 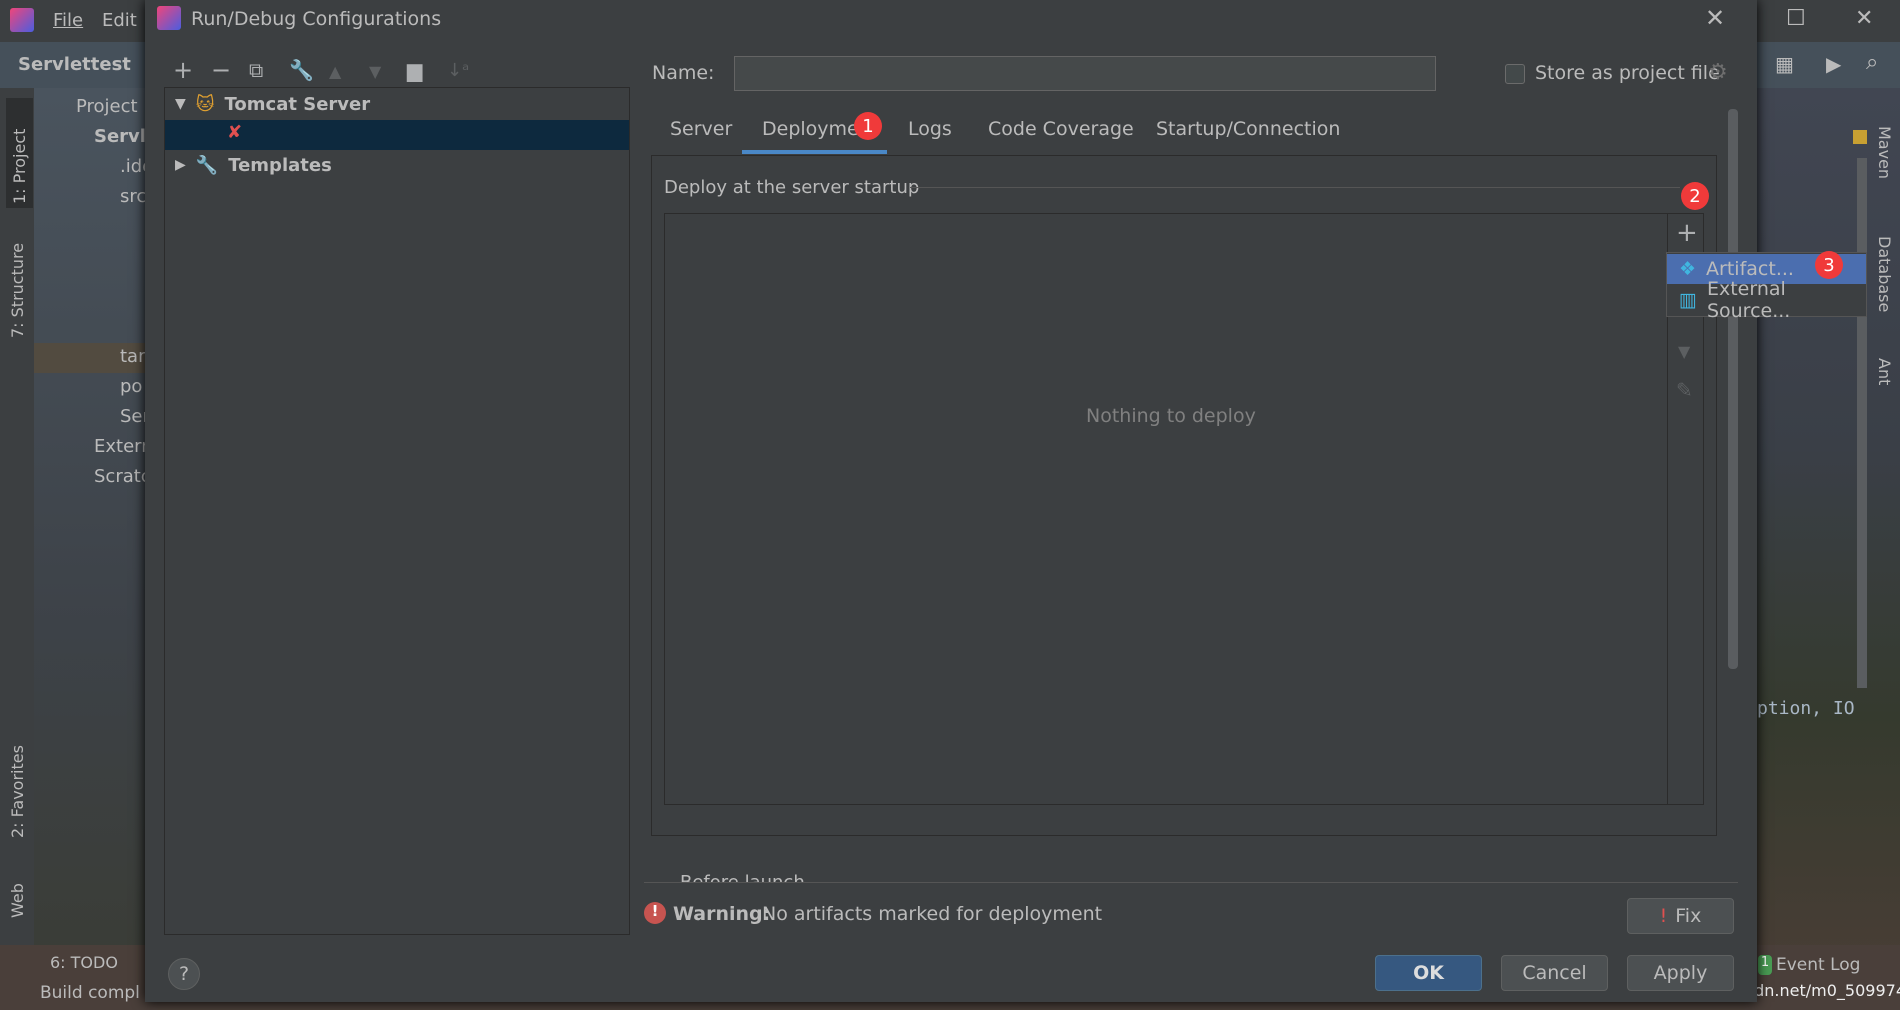 I want to click on tree-item: Extern, so click(x=123, y=446).